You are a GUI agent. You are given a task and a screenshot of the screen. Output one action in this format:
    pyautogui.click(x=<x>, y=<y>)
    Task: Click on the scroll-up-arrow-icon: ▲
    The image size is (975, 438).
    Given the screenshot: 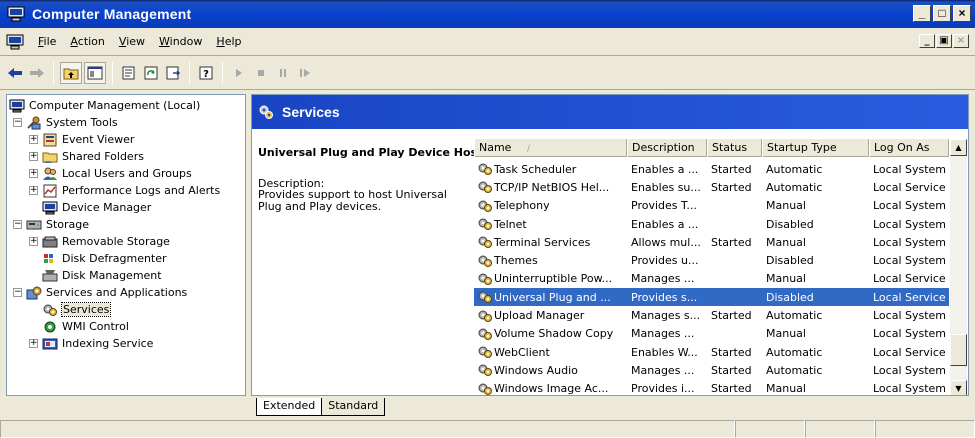 What is the action you would take?
    pyautogui.click(x=958, y=147)
    